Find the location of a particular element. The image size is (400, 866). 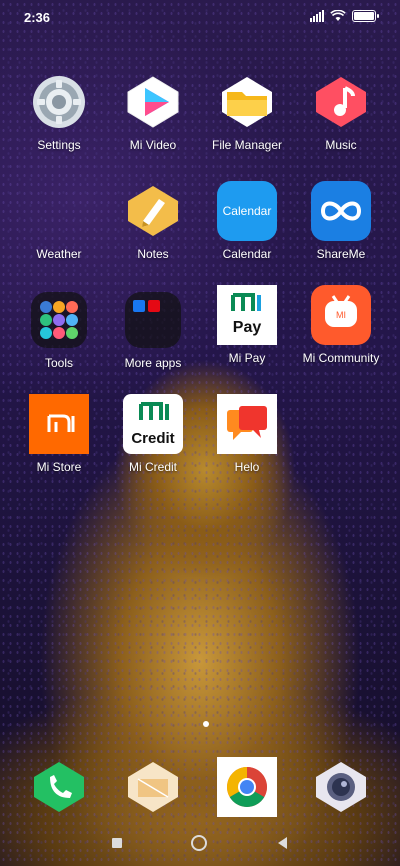

pencil-icon is located at coordinates (153, 211).